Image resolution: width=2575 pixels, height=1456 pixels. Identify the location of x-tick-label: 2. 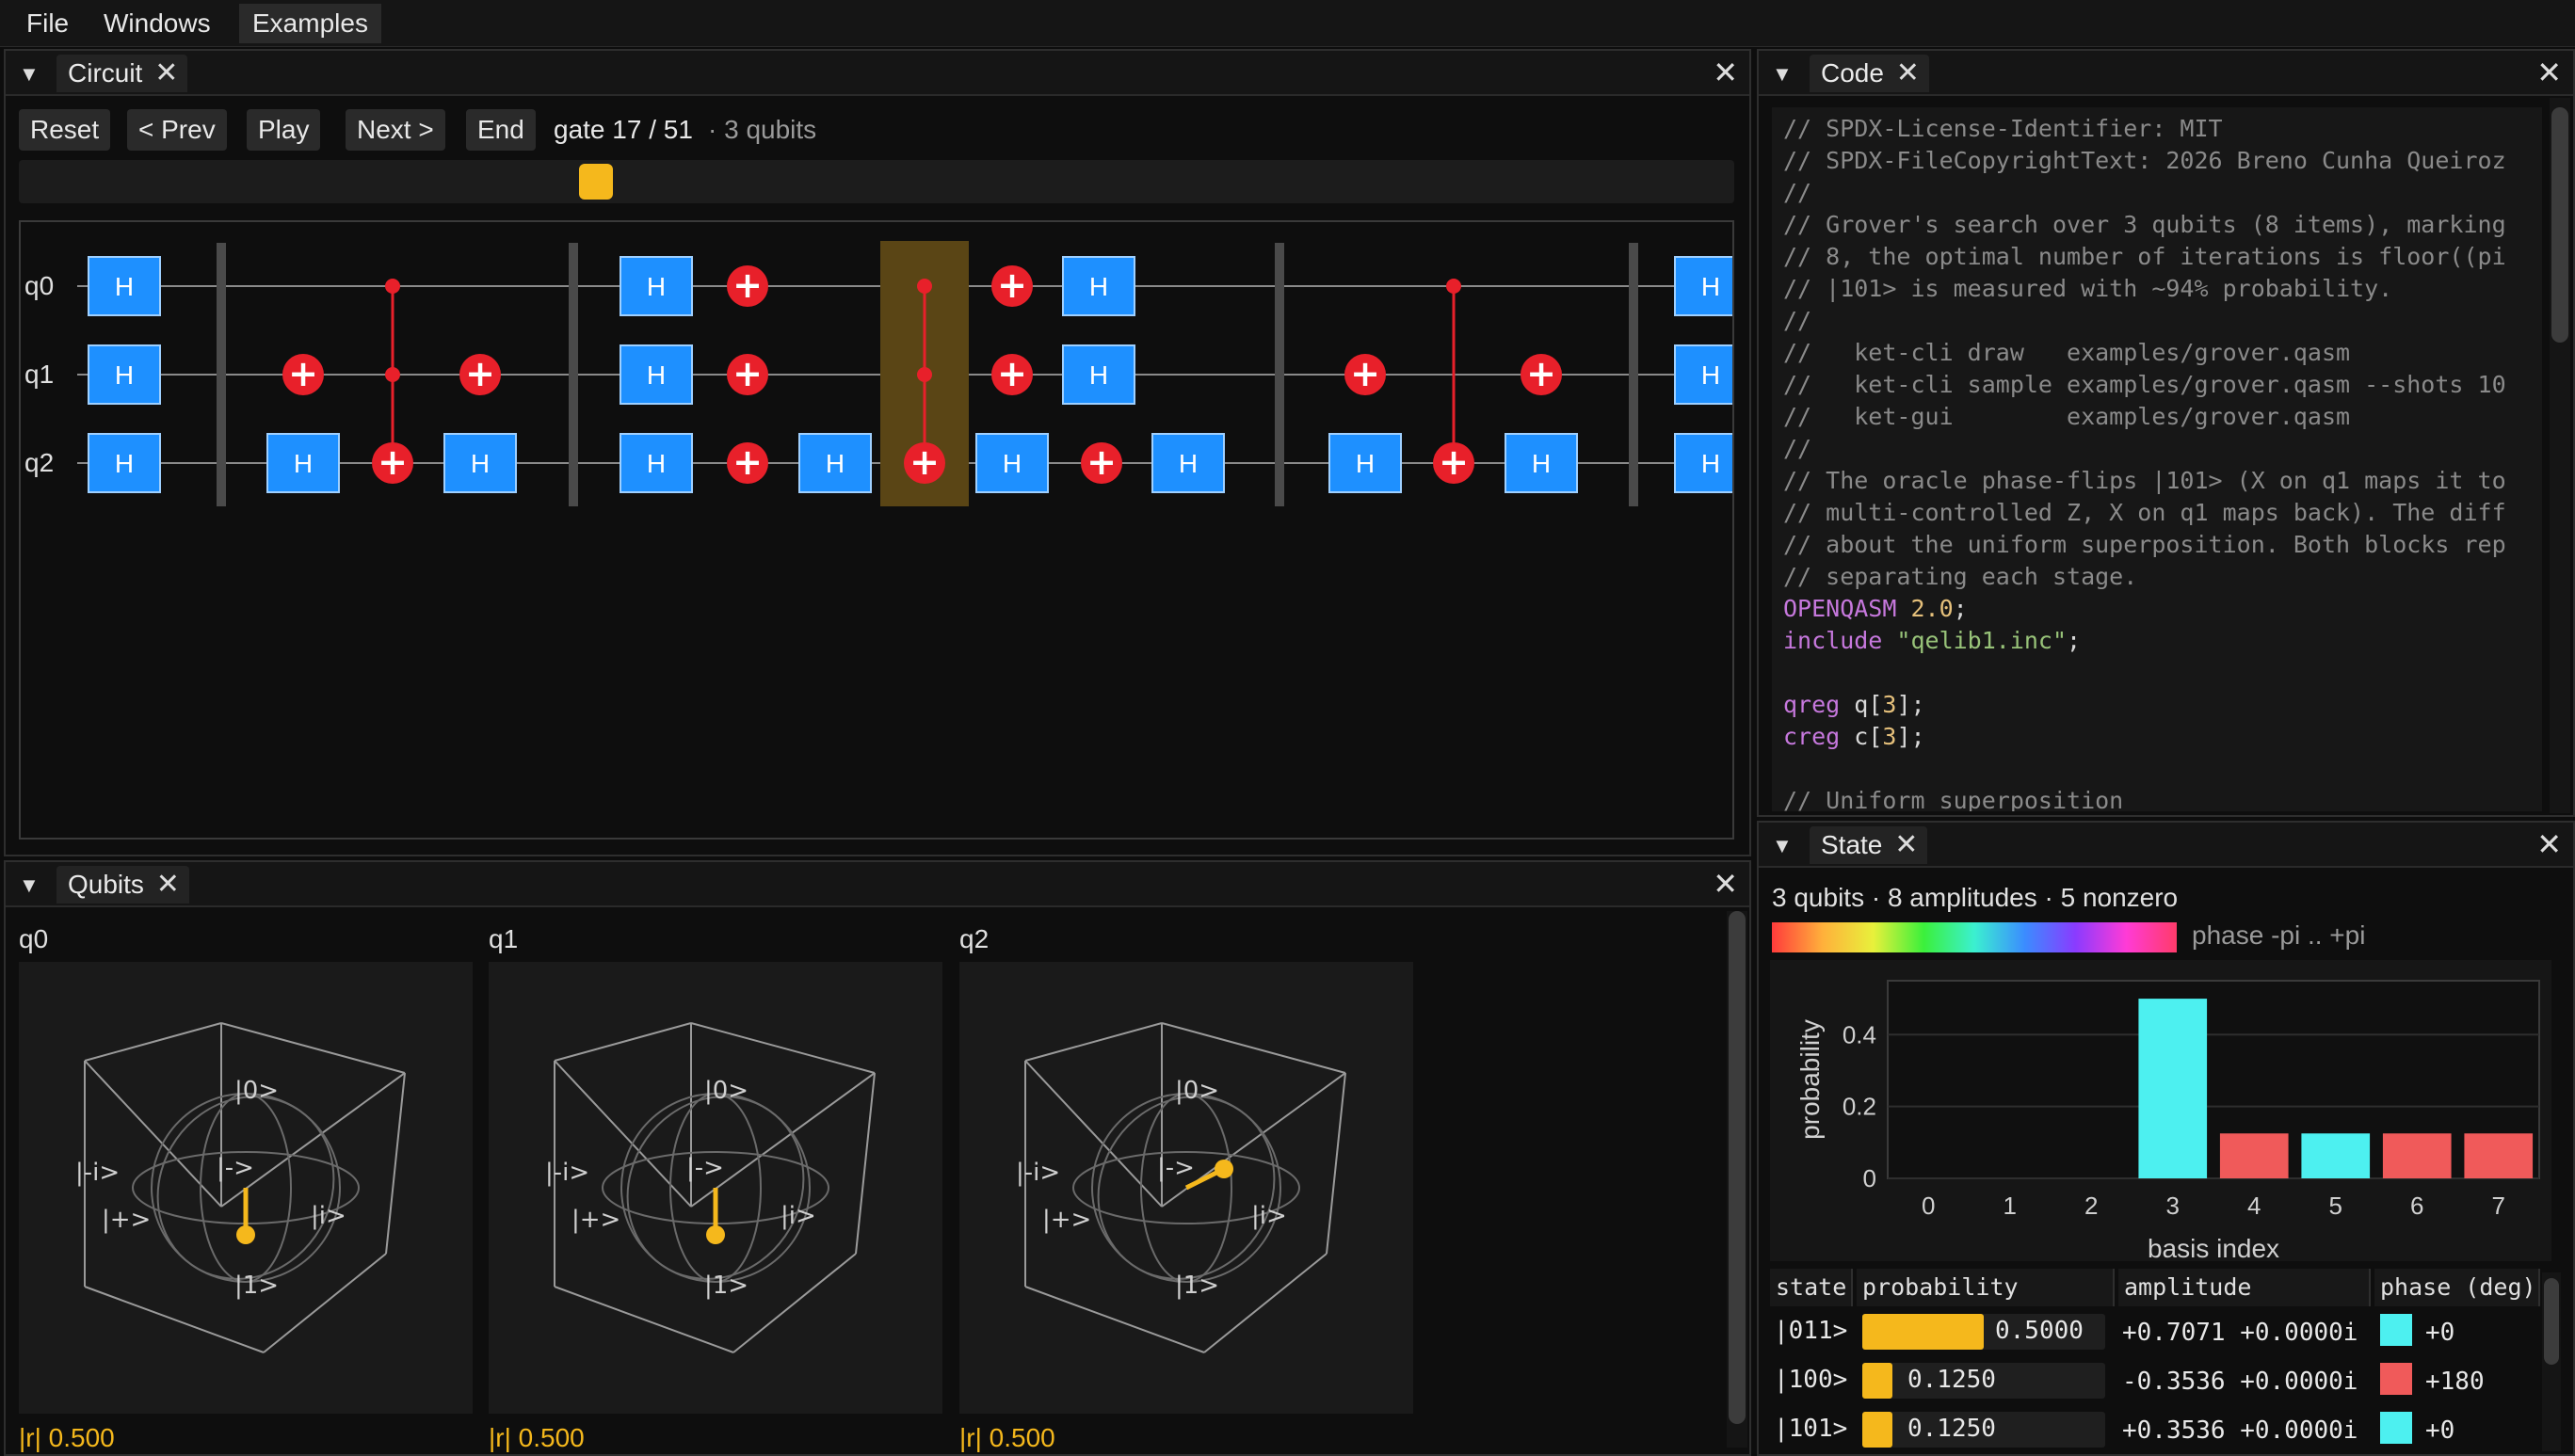
(2091, 1206).